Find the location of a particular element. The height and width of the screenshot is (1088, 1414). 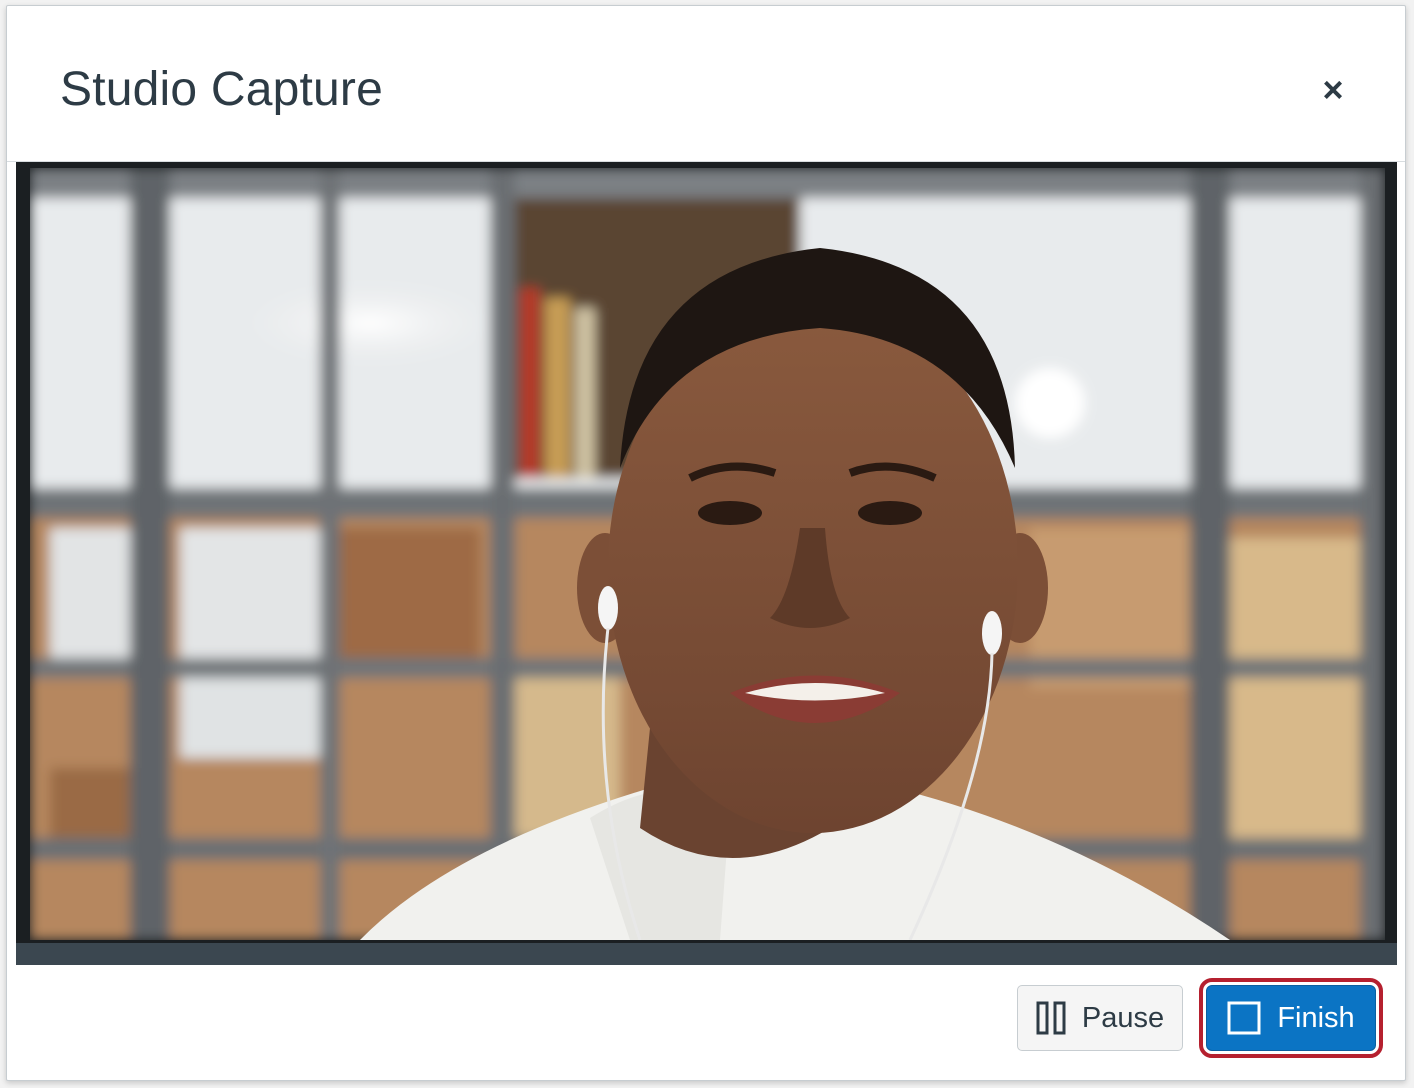

finish-button: Finish is located at coordinates (1291, 1018).